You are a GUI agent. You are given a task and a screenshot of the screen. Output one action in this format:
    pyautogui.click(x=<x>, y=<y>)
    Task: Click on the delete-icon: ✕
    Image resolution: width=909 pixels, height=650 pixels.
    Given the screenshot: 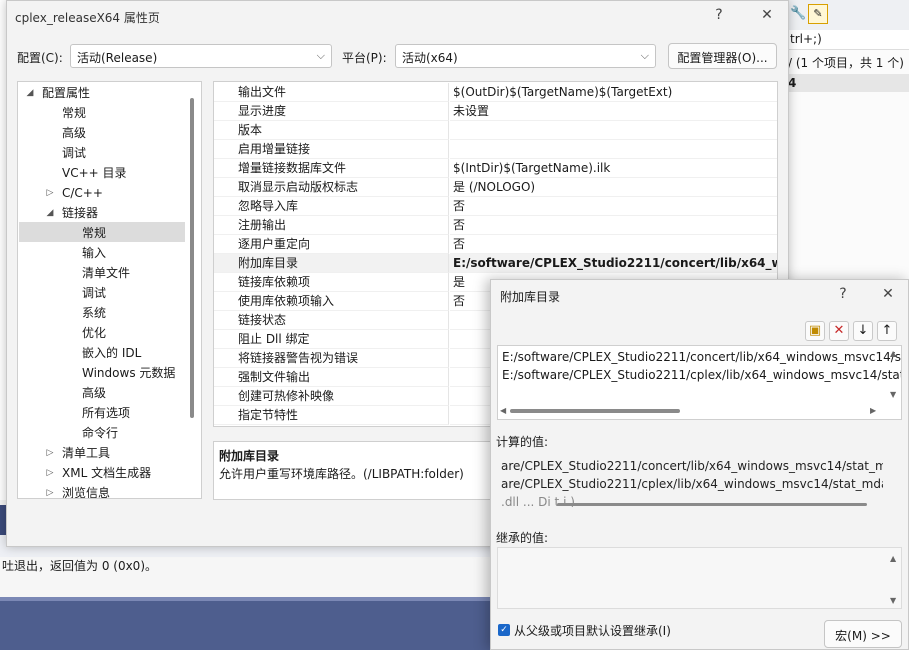 What is the action you would take?
    pyautogui.click(x=839, y=331)
    